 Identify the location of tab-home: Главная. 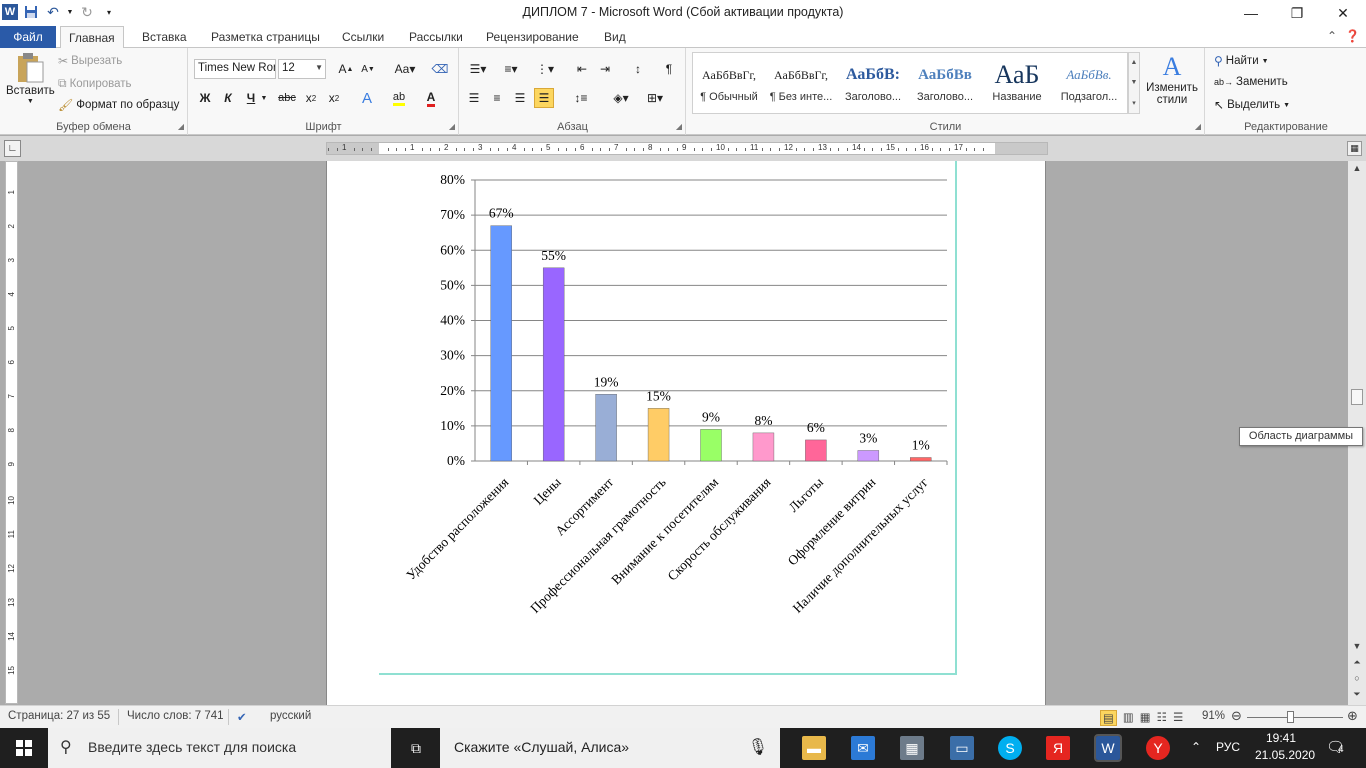
(92, 37).